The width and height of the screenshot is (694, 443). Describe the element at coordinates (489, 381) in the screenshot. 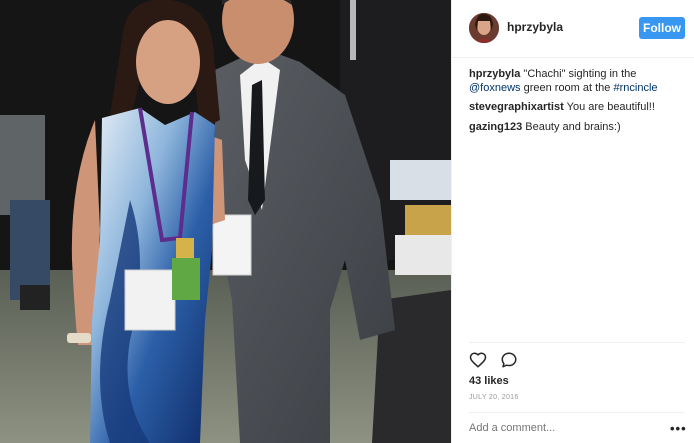

I see `likes-count: 43 likes` at that location.